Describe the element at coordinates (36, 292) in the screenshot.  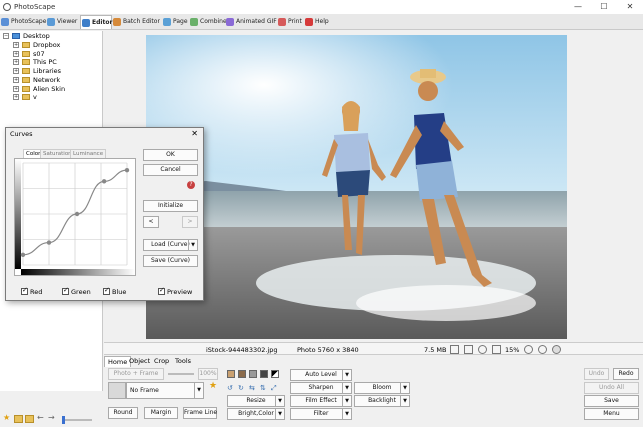
I see `red-label: Red` at that location.